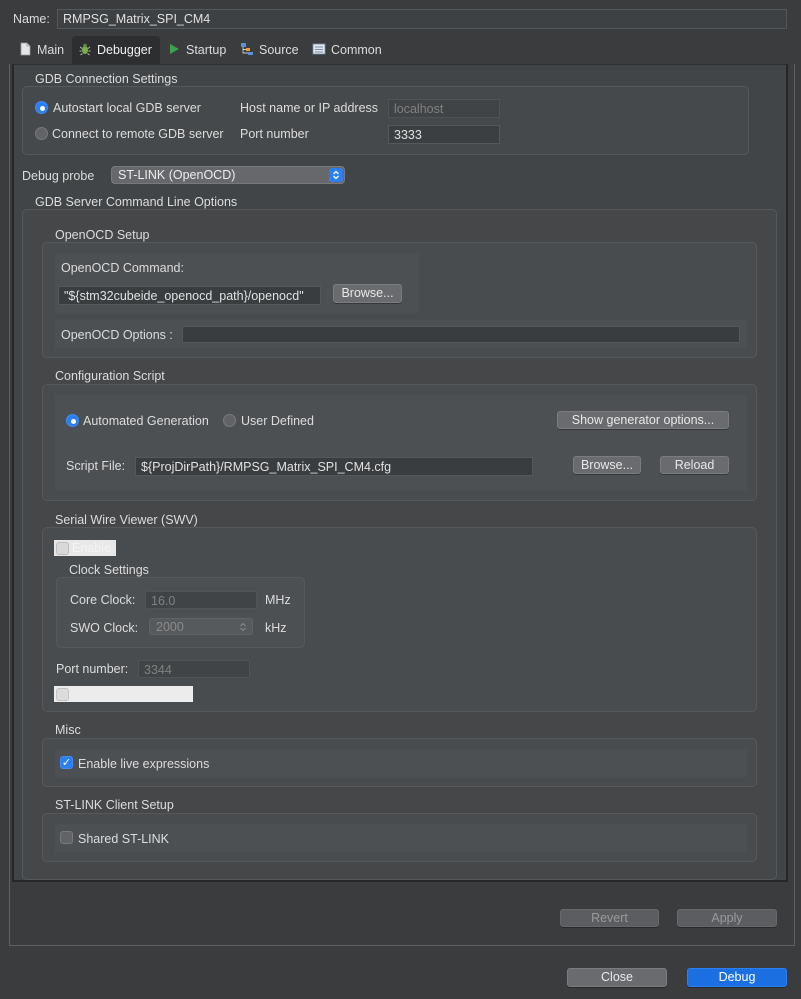 The image size is (801, 999). I want to click on source-lookup-icon, so click(247, 49).